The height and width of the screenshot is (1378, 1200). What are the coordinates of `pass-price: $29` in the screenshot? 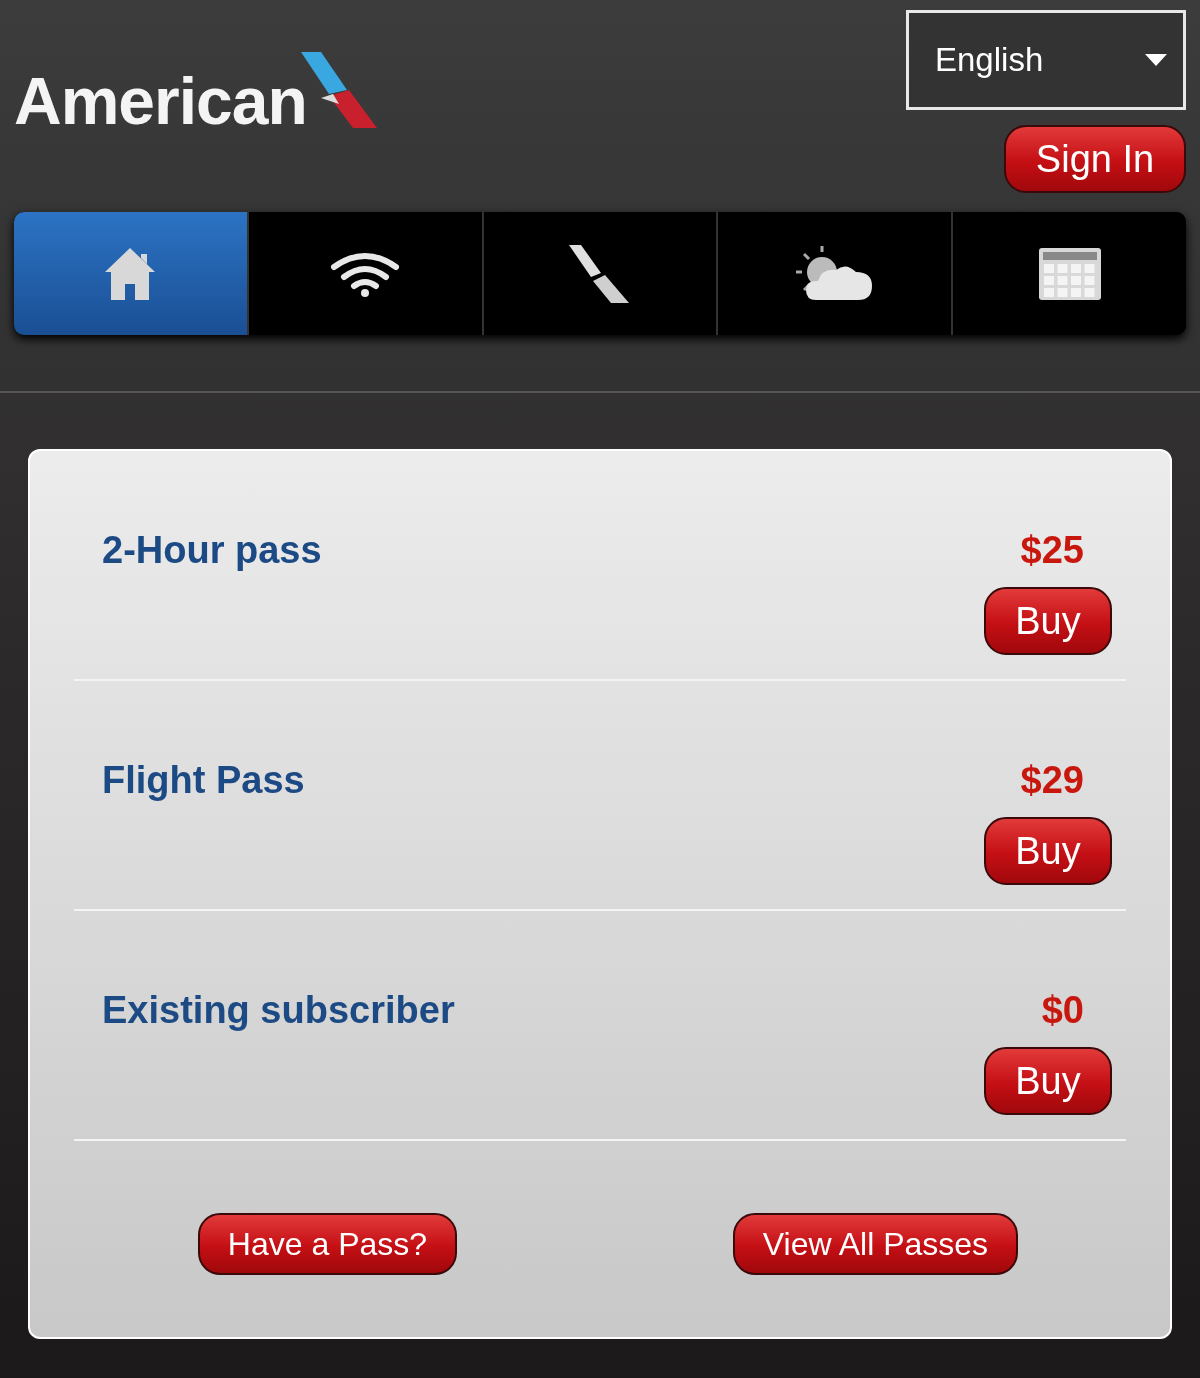 It's located at (1052, 780).